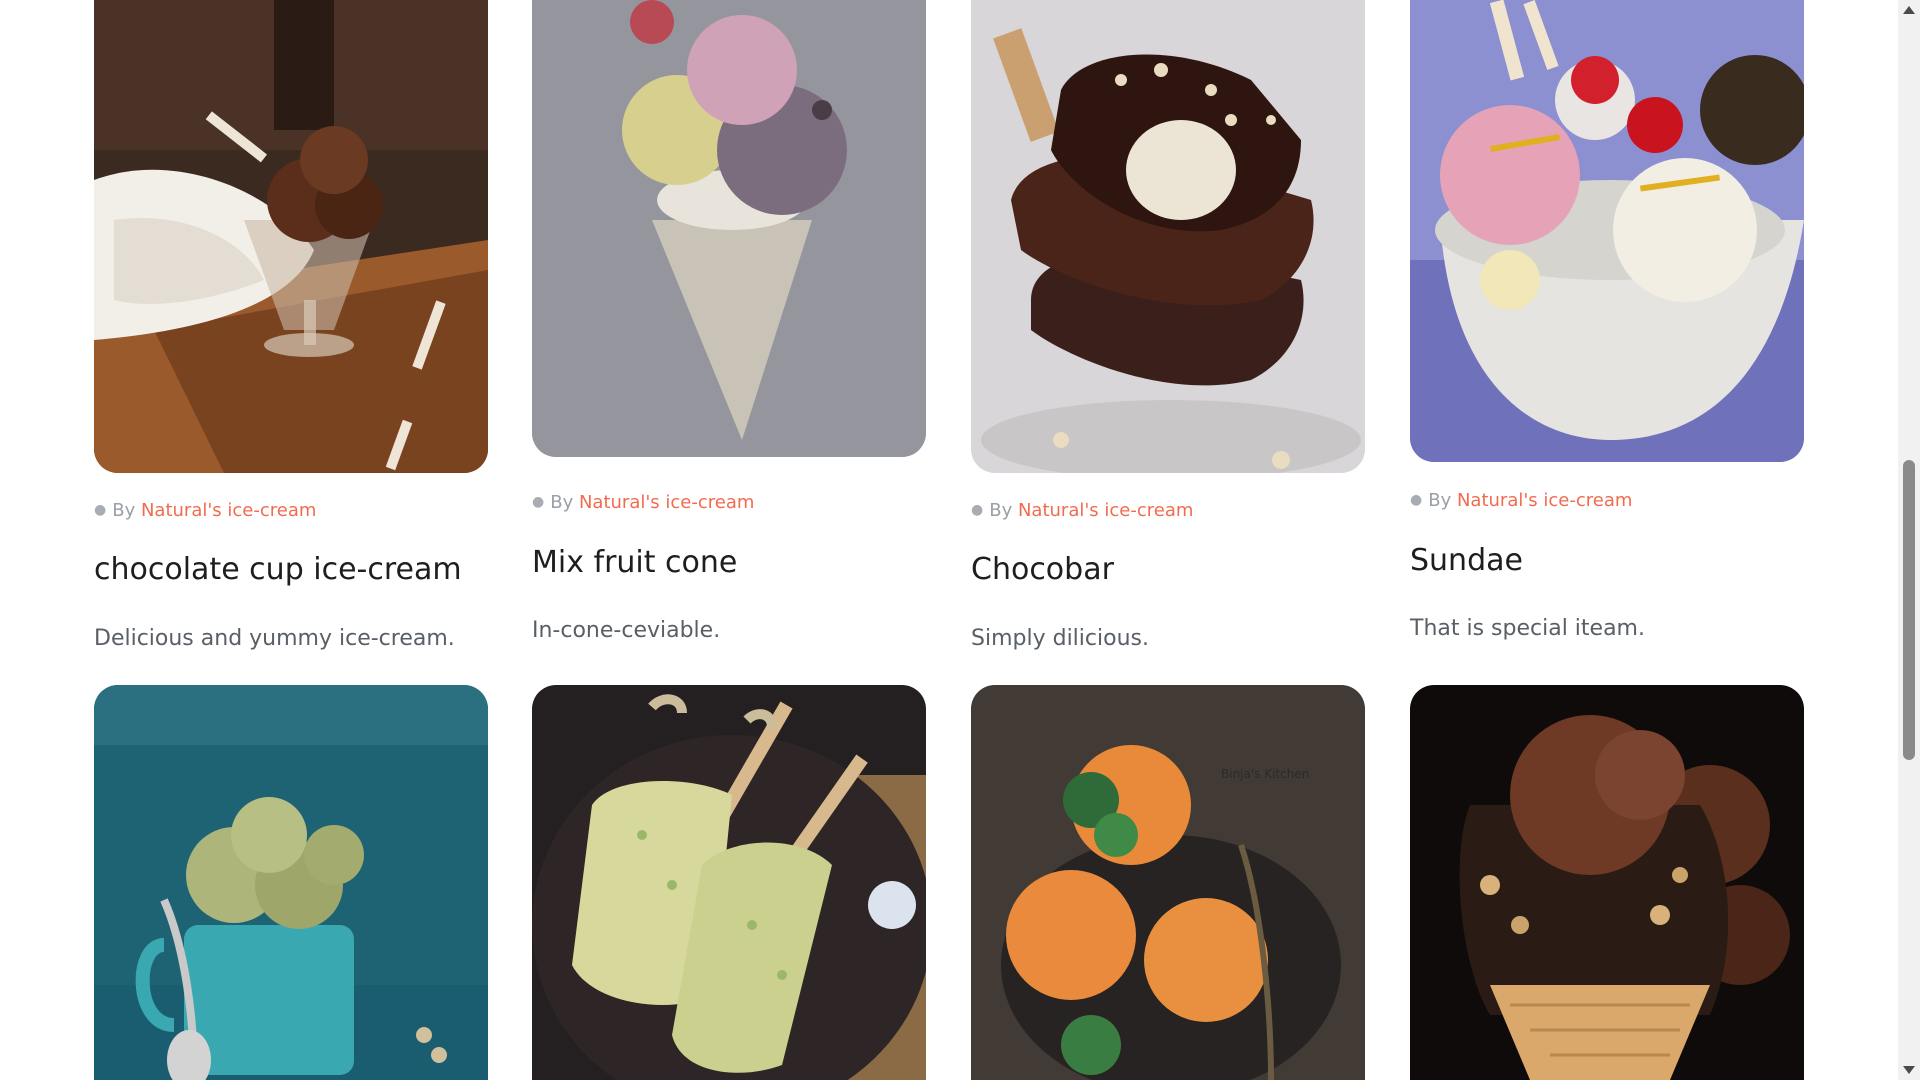 The width and height of the screenshot is (1920, 1084). I want to click on scroll-up-button, so click(1909, 10).